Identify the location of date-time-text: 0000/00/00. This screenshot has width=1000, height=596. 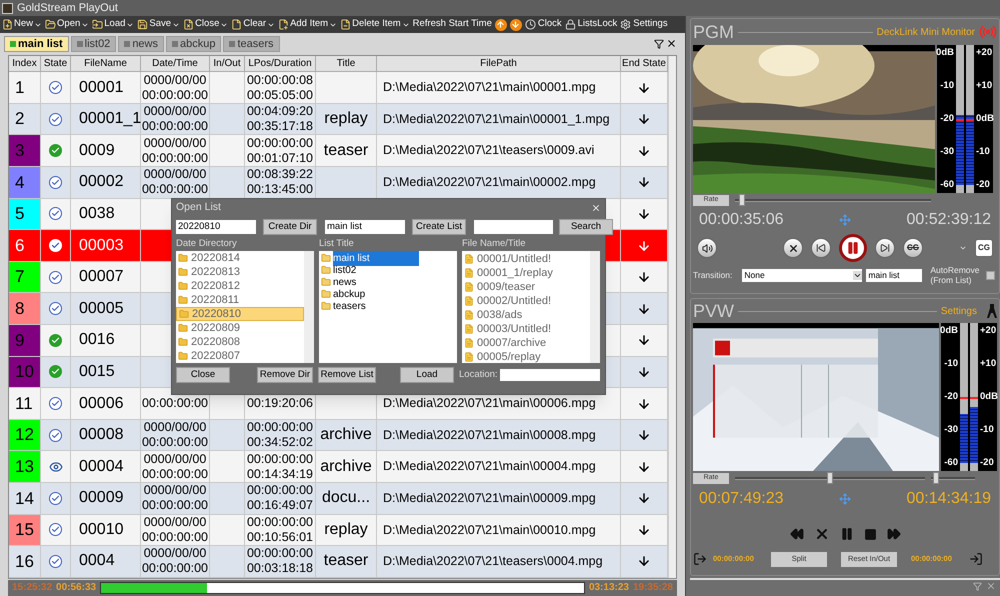
(175, 143).